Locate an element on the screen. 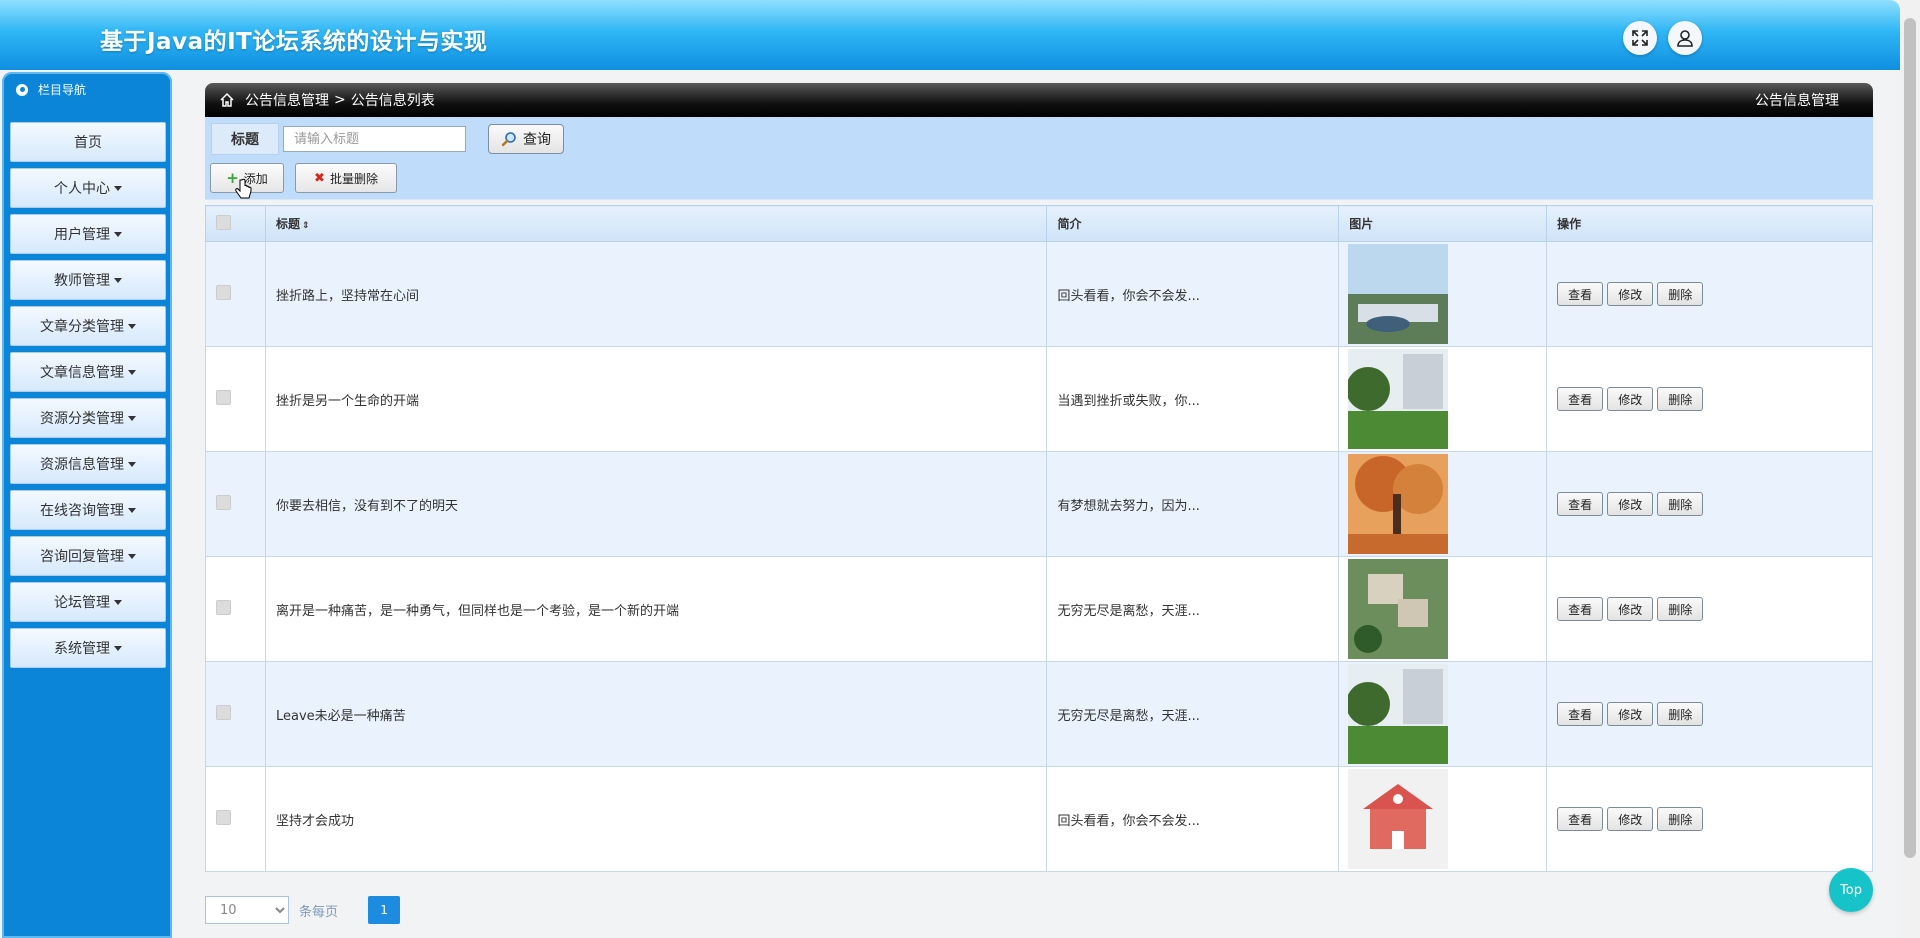  sidebar-item-label: 在线咨询管理 is located at coordinates (82, 511).